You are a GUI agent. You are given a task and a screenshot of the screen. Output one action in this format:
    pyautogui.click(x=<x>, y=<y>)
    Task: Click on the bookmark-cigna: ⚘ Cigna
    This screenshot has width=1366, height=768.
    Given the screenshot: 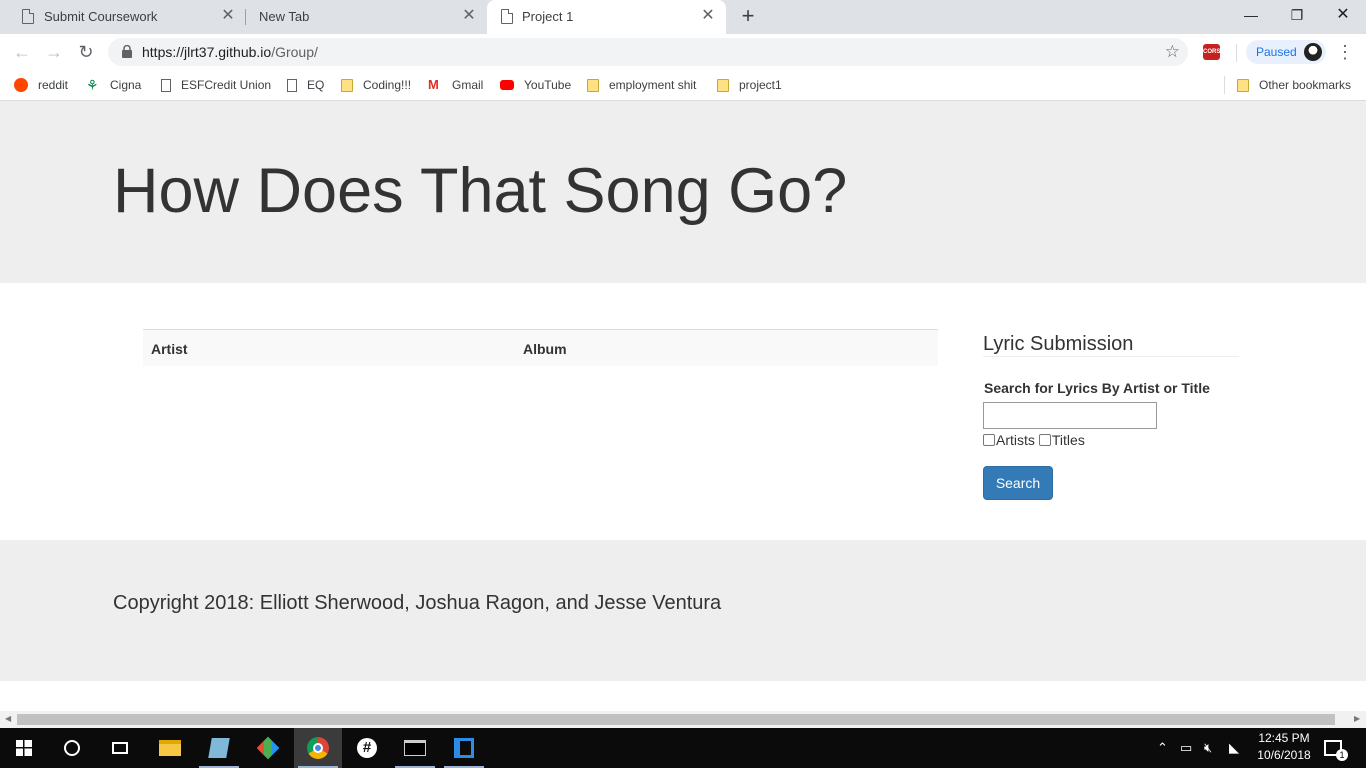 What is the action you would take?
    pyautogui.click(x=113, y=85)
    